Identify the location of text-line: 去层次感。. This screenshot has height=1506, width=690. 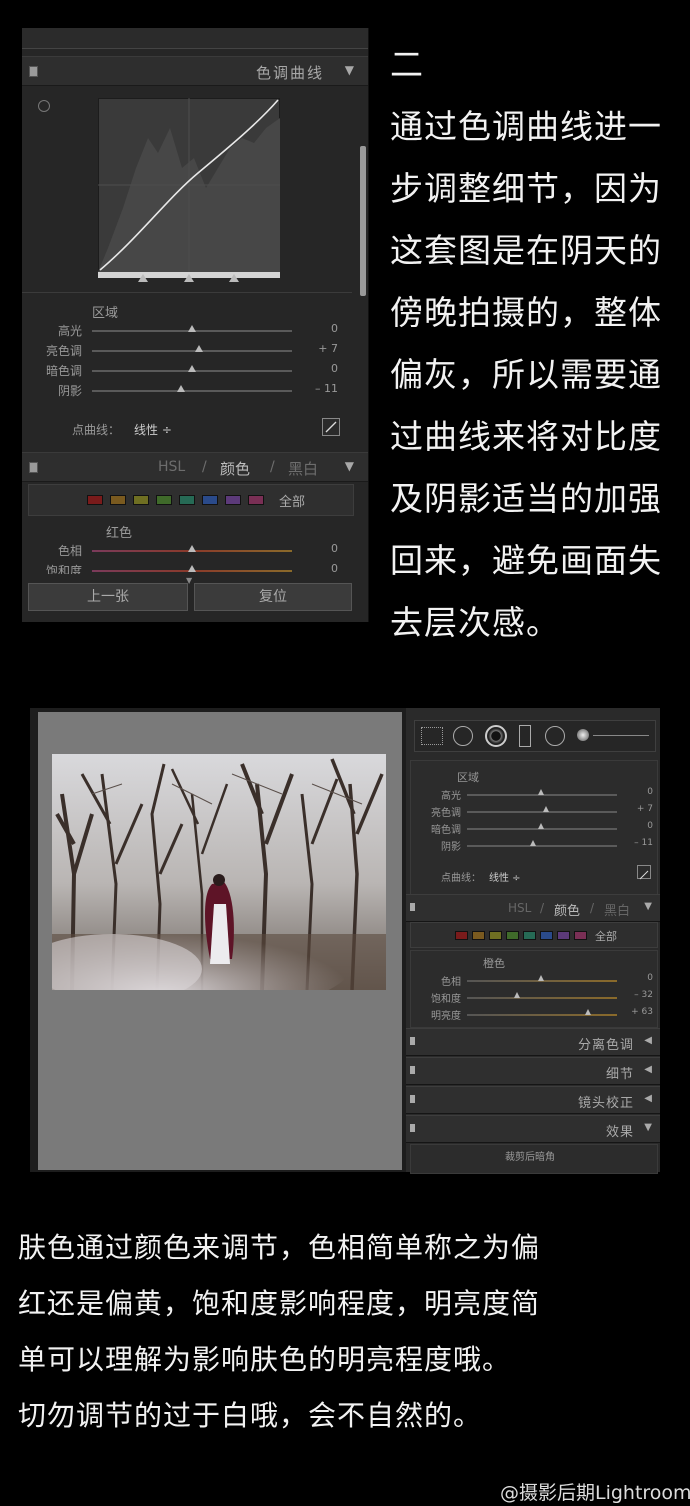
(475, 622).